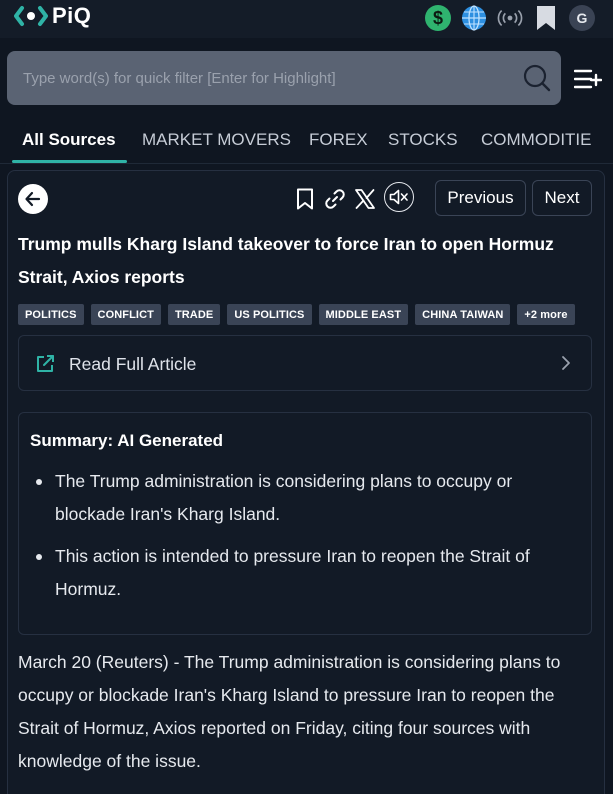  What do you see at coordinates (51, 314) in the screenshot?
I see `tag-politics: POLITICS` at bounding box center [51, 314].